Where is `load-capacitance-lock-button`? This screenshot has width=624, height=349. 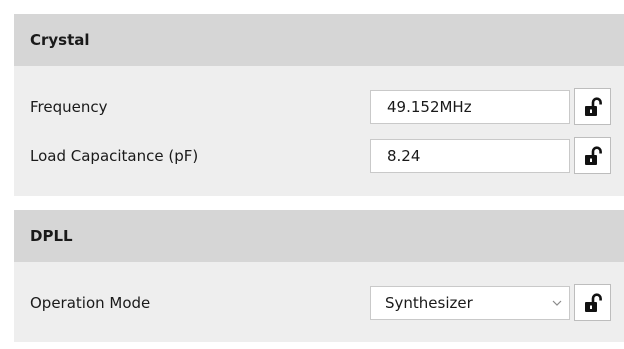
load-capacitance-lock-button is located at coordinates (592, 155).